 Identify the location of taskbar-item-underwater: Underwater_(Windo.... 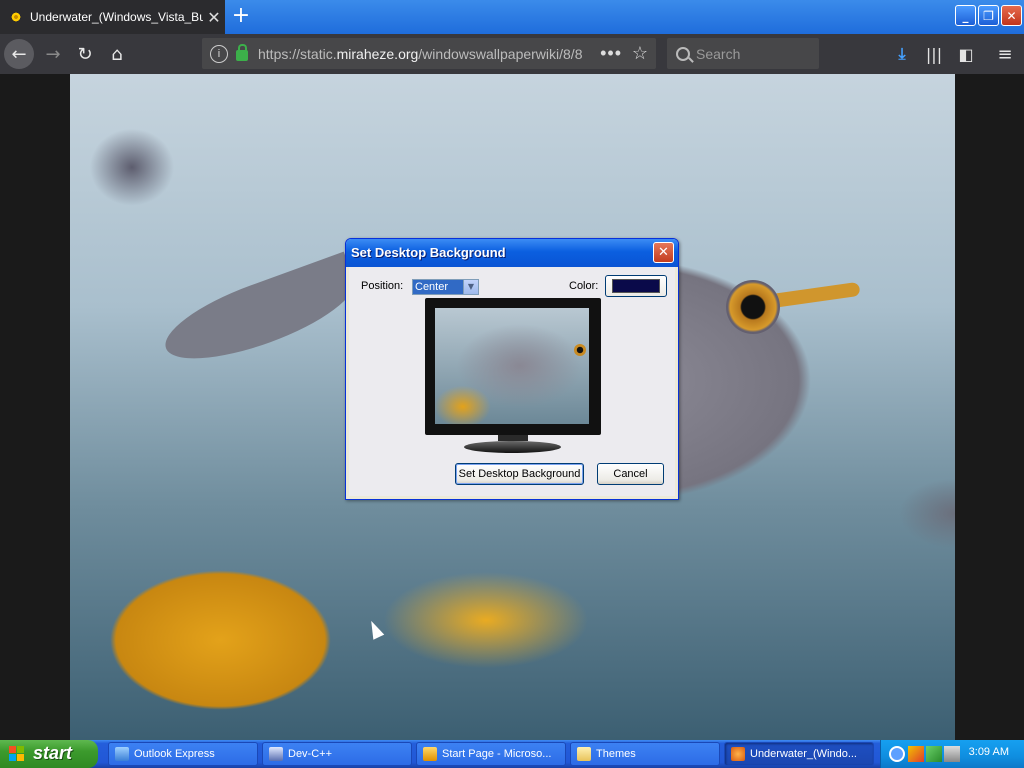
(799, 754).